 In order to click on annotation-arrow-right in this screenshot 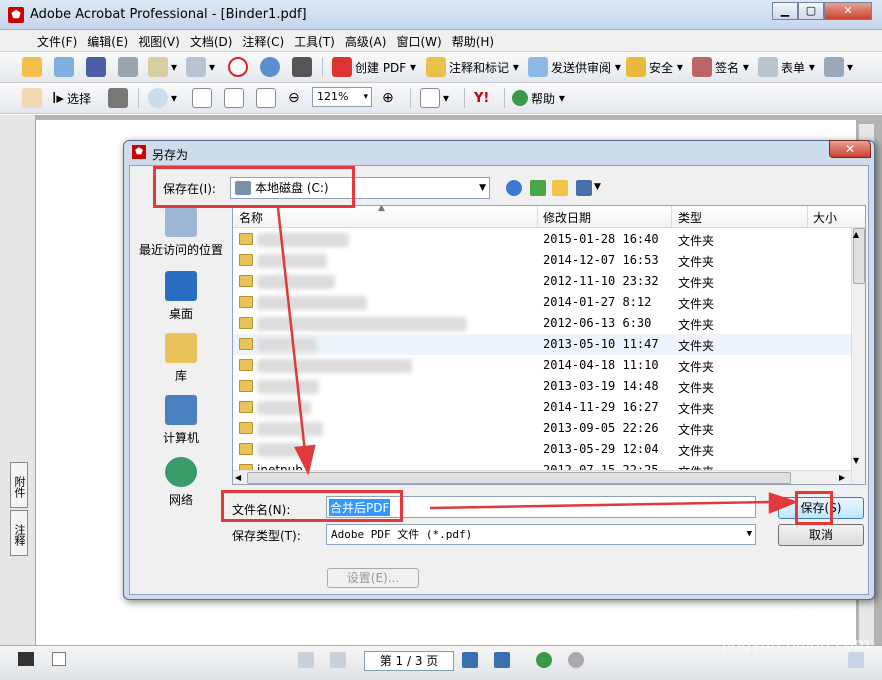, I will do `click(601, 505)`.